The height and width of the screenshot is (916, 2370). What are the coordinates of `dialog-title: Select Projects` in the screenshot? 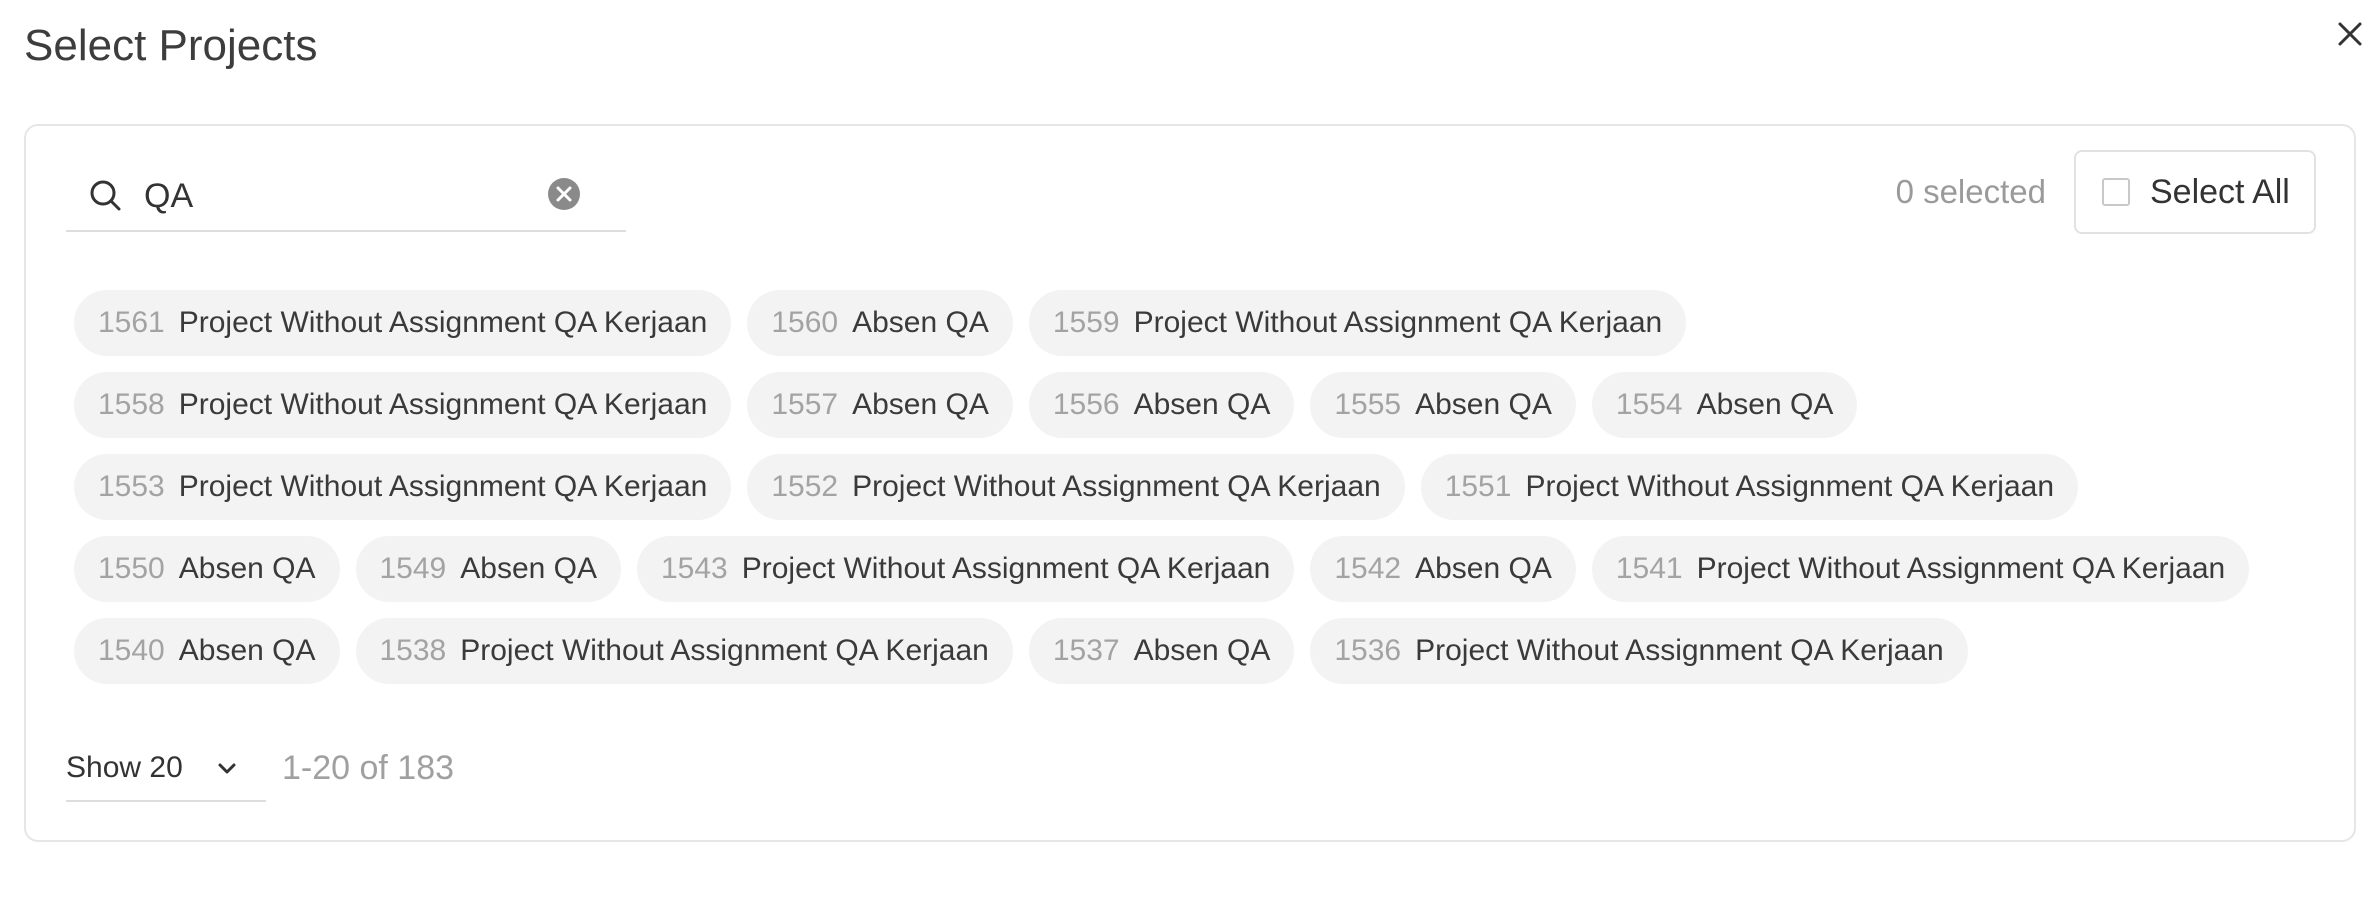 It's located at (171, 45).